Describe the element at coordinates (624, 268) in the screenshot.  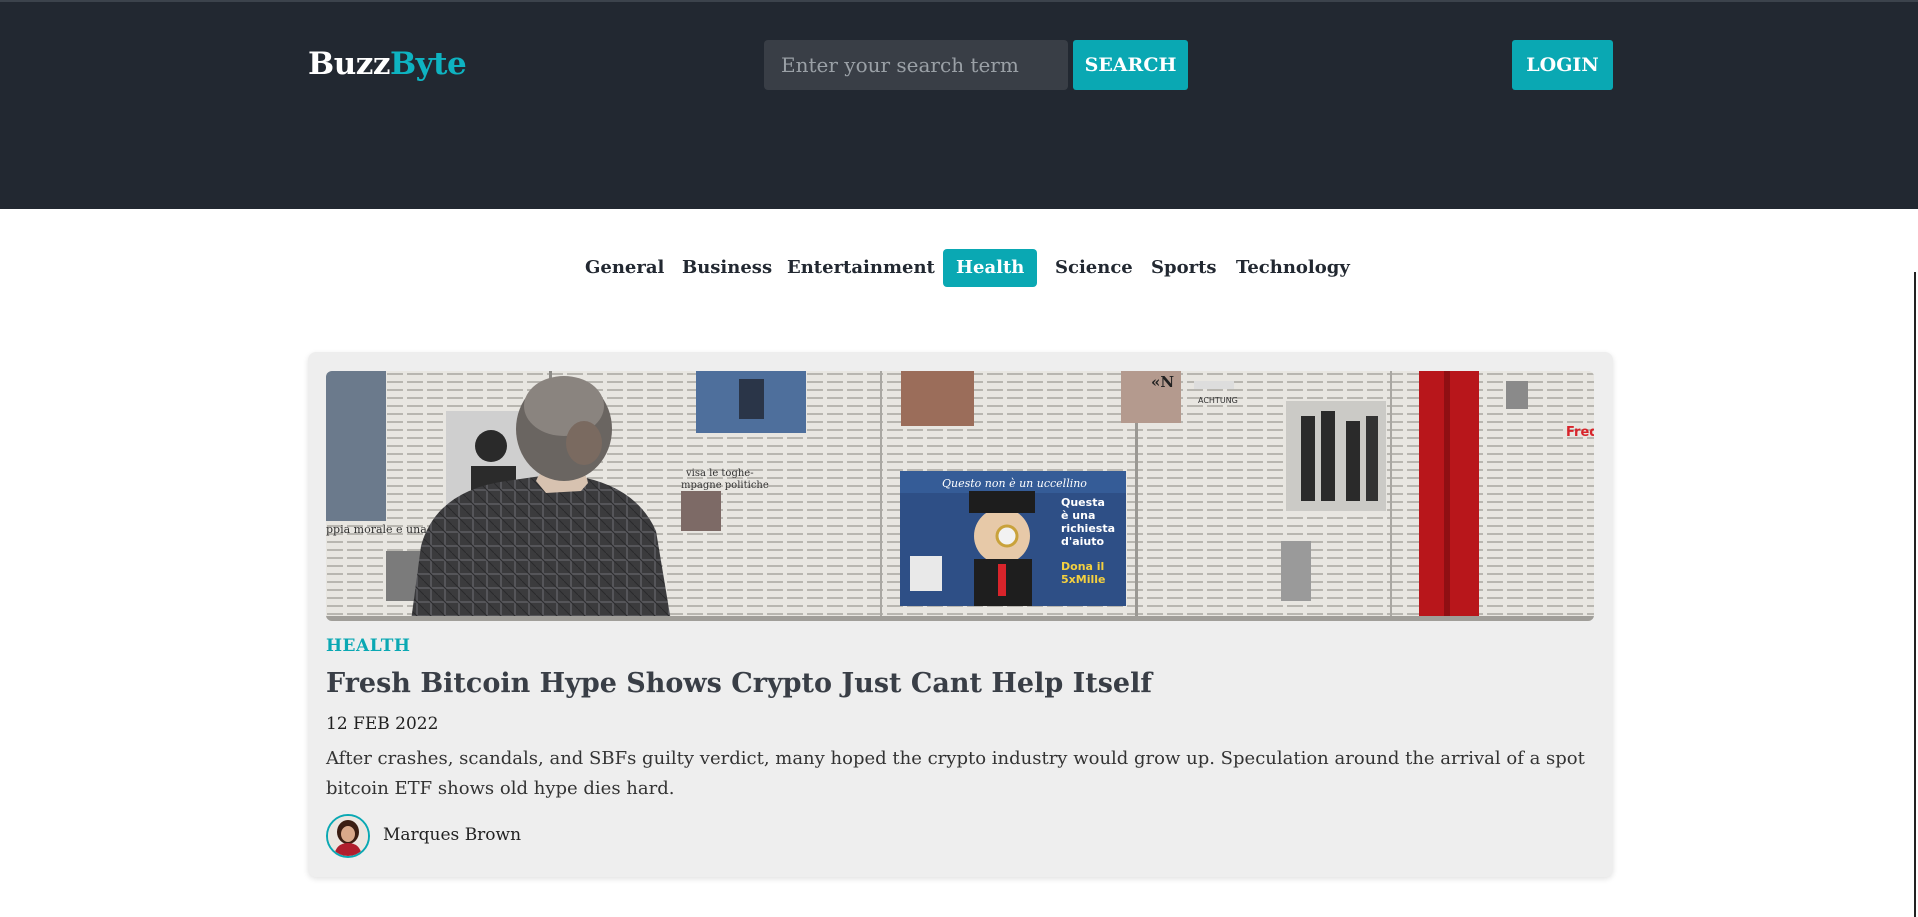
I see `nav-item-general: General` at that location.